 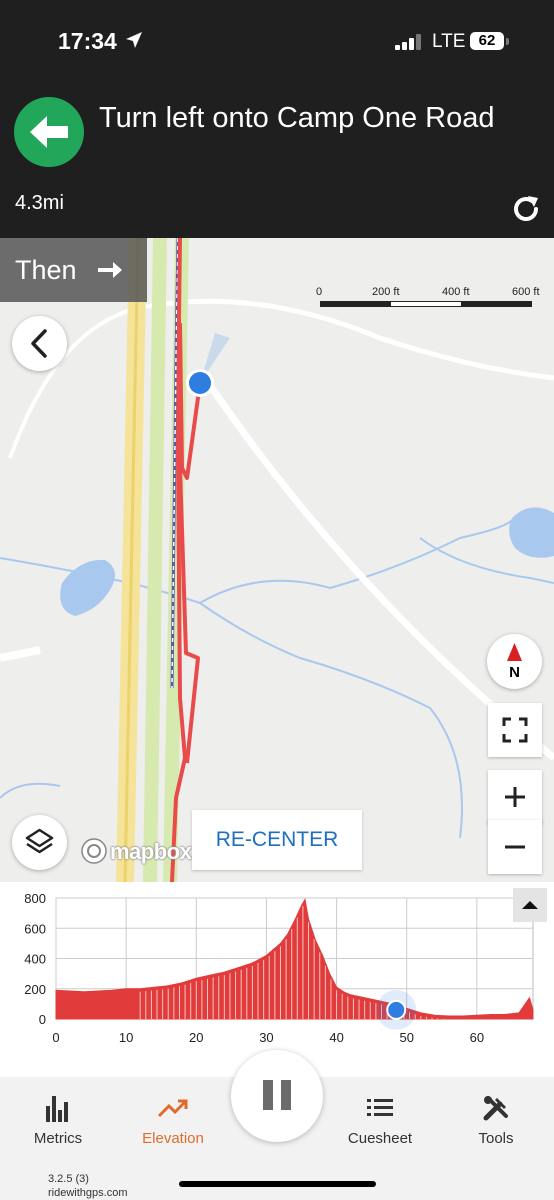 What do you see at coordinates (173, 1138) in the screenshot?
I see `tab-label: Elevation` at bounding box center [173, 1138].